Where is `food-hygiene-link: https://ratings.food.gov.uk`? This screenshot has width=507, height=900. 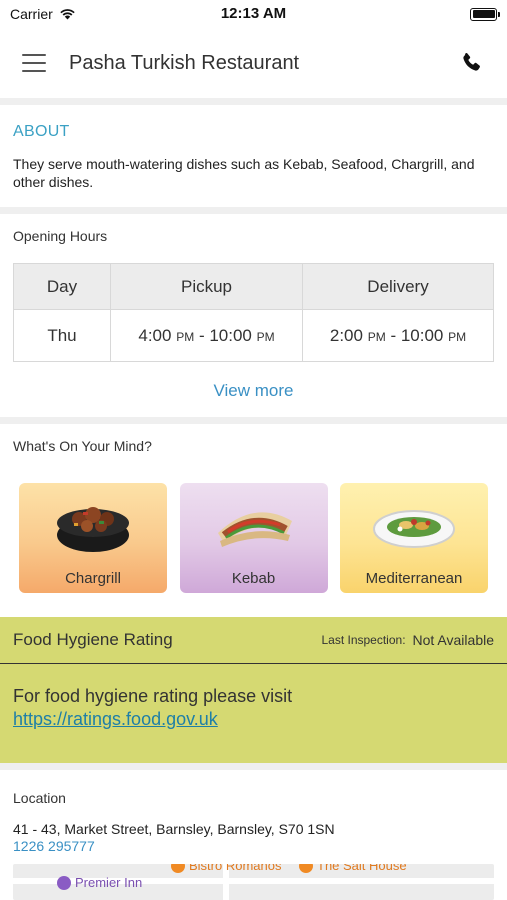 food-hygiene-link: https://ratings.food.gov.uk is located at coordinates (253, 719).